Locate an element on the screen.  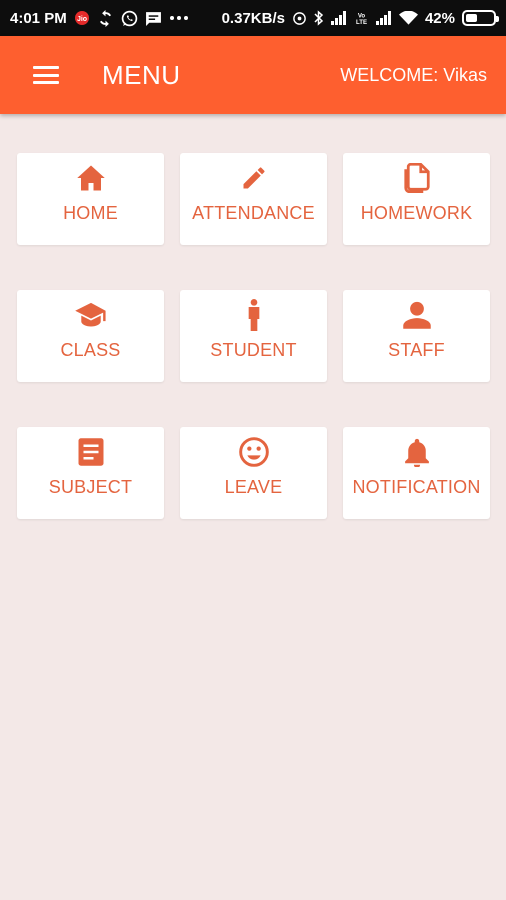
welcome-text: WELCOME: Vikas is located at coordinates (413, 74).